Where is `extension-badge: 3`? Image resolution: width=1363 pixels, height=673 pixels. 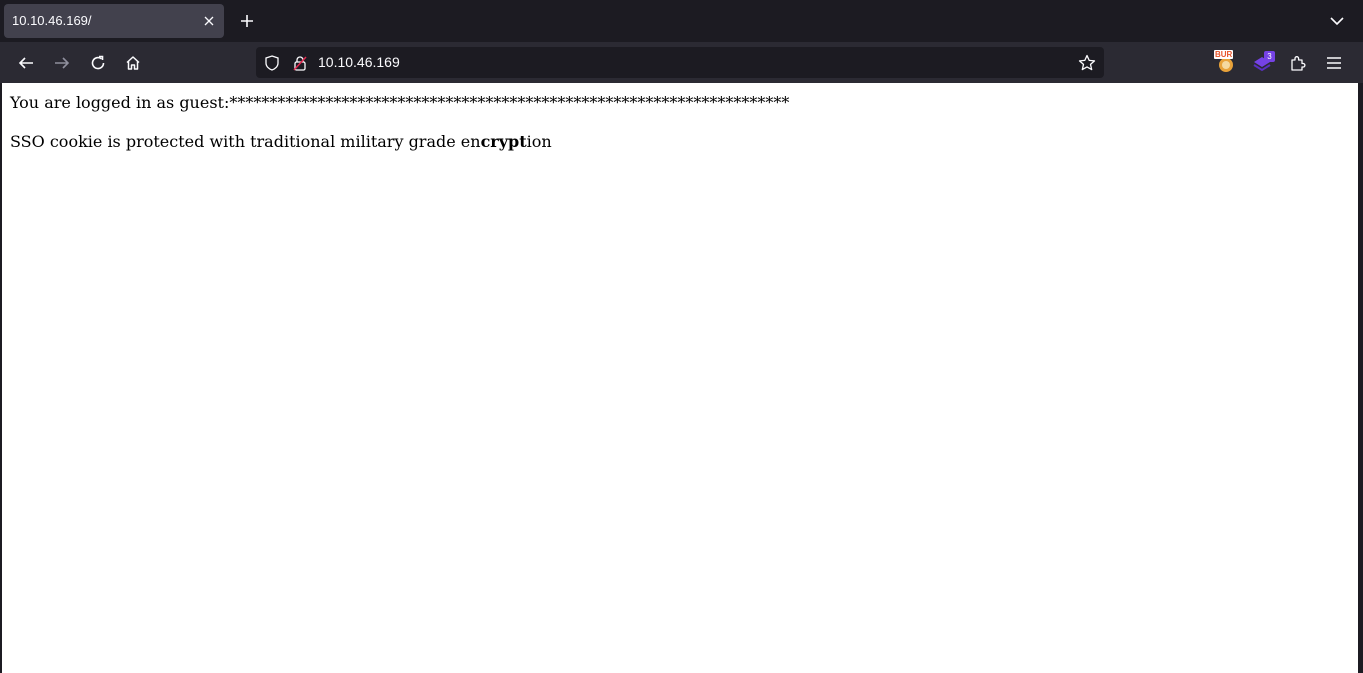
extension-badge: 3 is located at coordinates (1269, 56).